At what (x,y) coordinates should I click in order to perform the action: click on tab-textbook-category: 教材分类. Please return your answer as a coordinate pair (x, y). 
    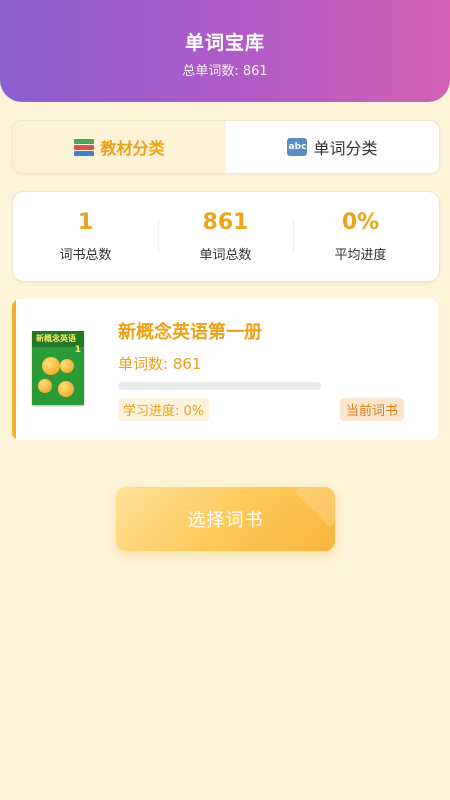
    Looking at the image, I should click on (119, 147).